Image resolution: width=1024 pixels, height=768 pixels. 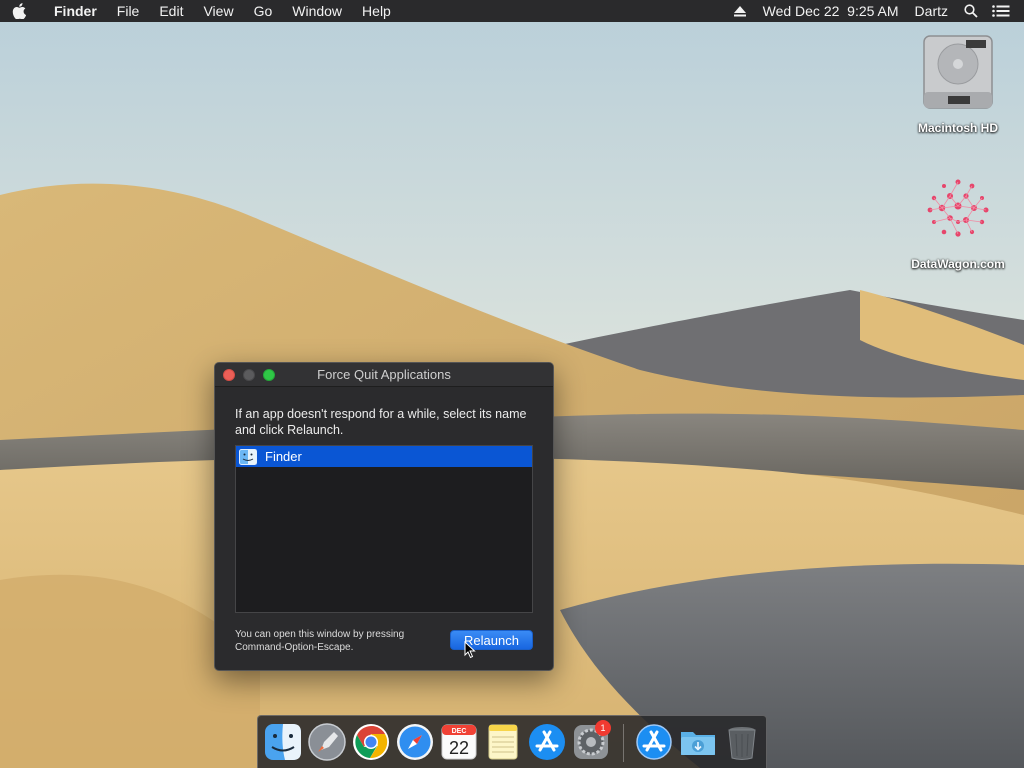 I want to click on desktop-icon-datawagon: DataWagon.com, so click(x=958, y=221).